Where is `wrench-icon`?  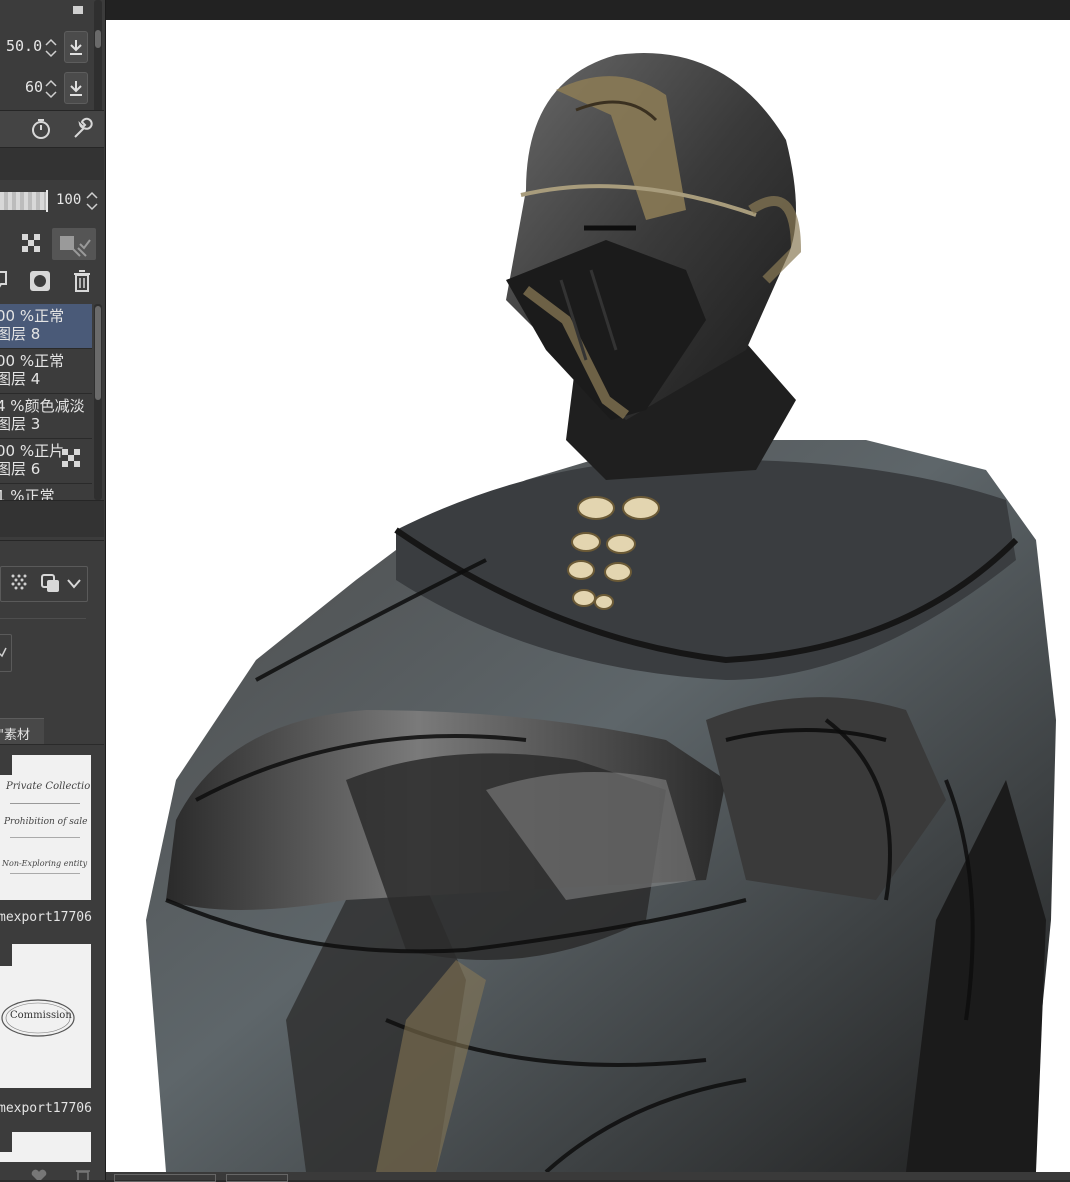 wrench-icon is located at coordinates (82, 129).